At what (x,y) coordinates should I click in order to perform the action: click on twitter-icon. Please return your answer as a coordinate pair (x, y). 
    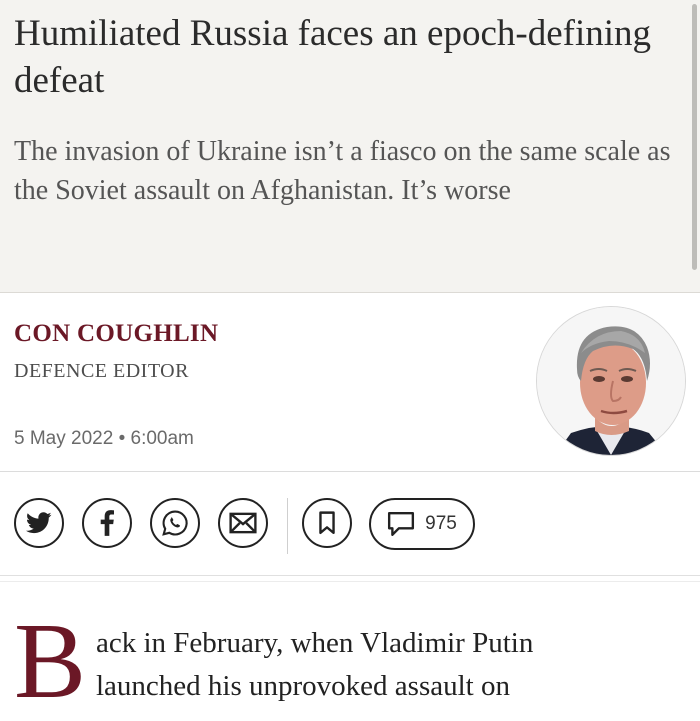
    Looking at the image, I should click on (39, 523).